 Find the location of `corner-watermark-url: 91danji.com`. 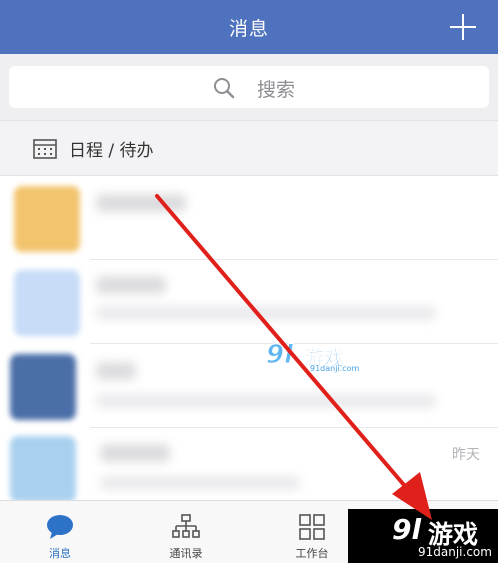

corner-watermark-url: 91danji.com is located at coordinates (455, 552).